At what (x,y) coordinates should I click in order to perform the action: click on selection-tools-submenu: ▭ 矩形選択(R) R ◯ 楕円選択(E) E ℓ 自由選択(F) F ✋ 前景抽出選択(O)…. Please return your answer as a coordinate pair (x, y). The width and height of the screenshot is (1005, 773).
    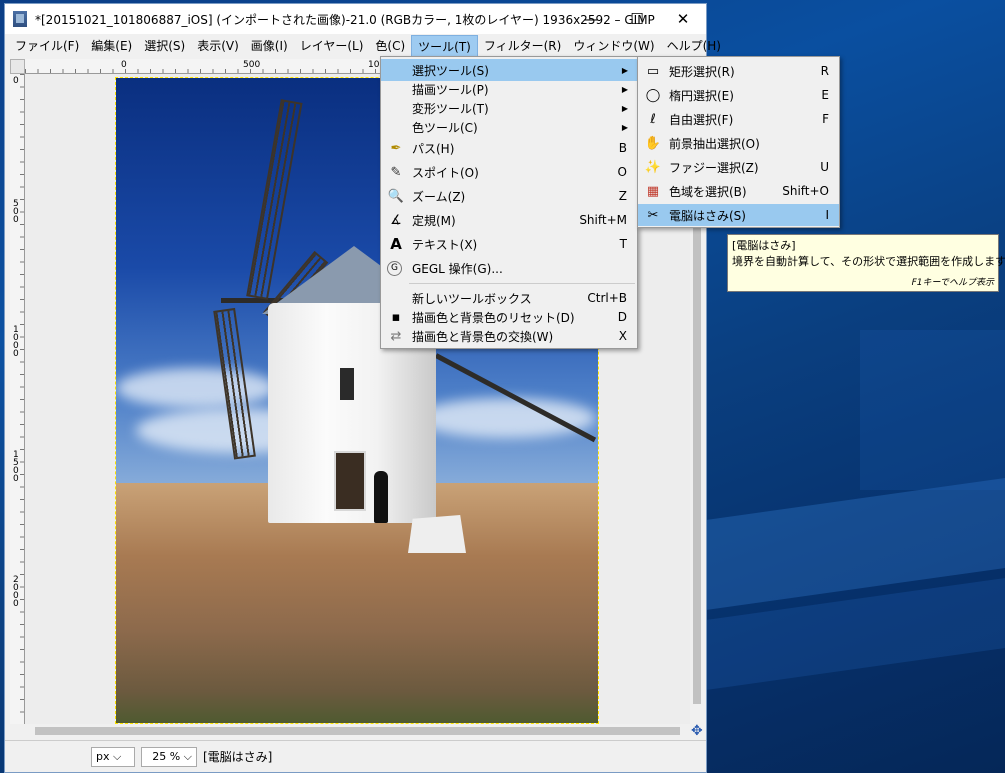
    Looking at the image, I should click on (738, 142).